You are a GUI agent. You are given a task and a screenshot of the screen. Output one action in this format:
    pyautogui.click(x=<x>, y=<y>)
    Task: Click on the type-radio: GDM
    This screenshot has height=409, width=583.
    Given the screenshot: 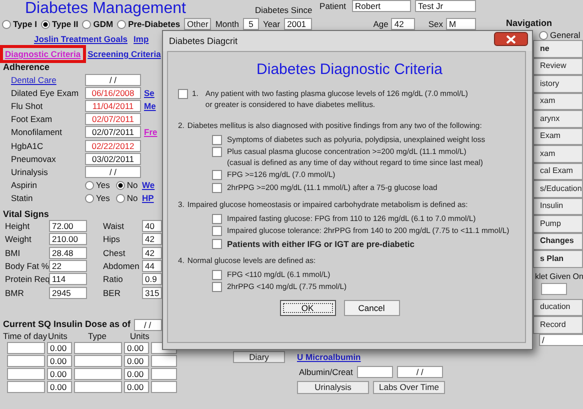 What is the action you would take?
    pyautogui.click(x=98, y=24)
    